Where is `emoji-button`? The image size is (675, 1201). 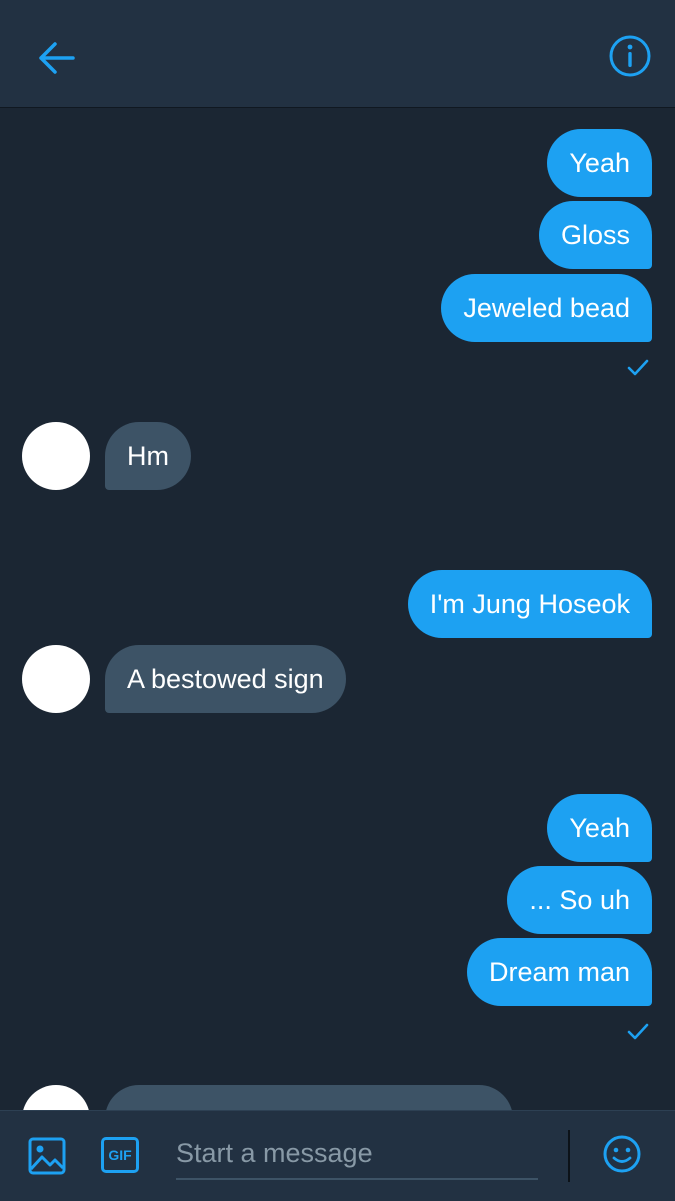 emoji-button is located at coordinates (622, 1154).